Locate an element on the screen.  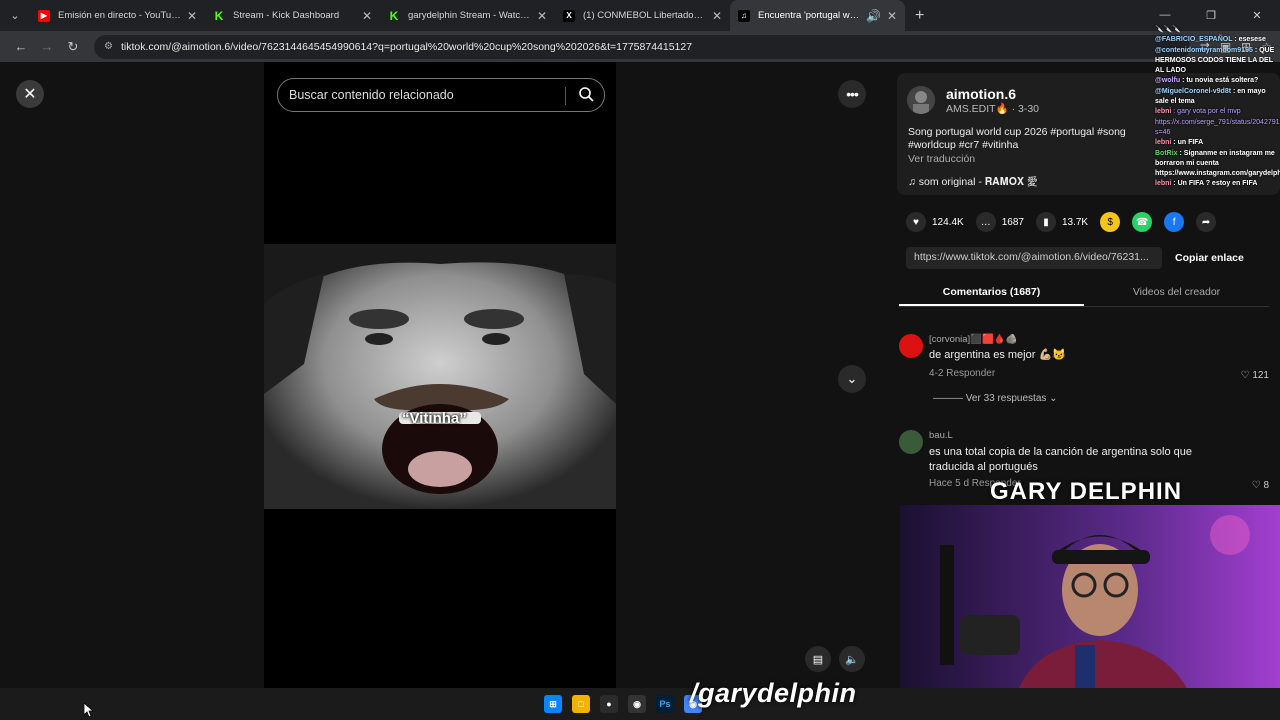
chat-text: : esesese is located at coordinates (1250, 40).